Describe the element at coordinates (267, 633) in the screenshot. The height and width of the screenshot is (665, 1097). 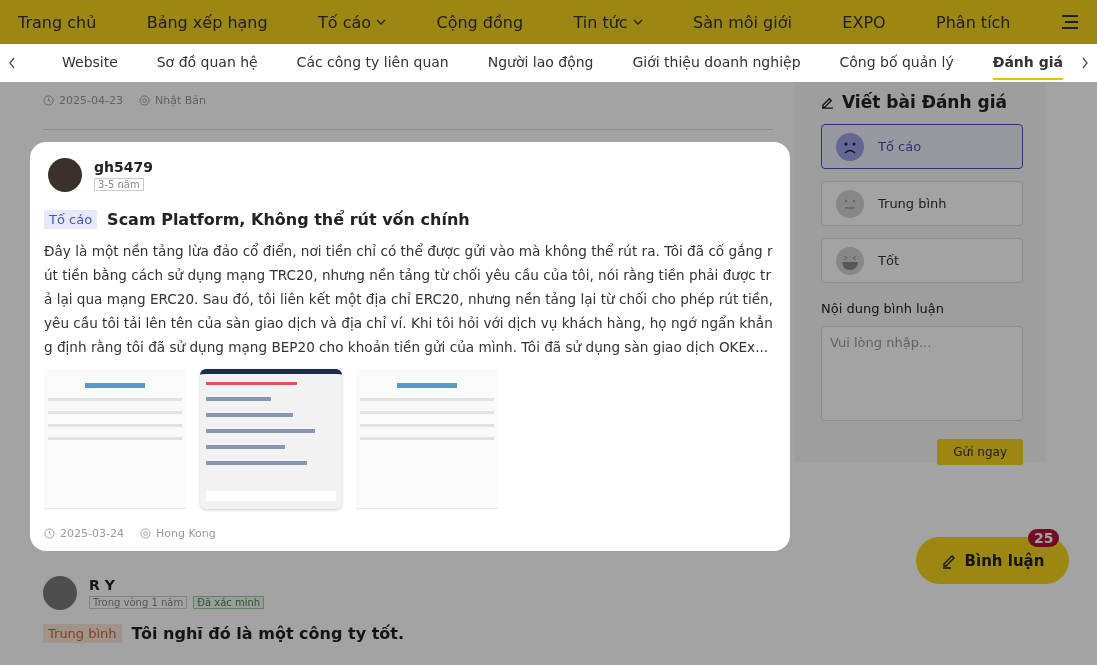
I see `review-title: Tôi nghĩ đó là một công ty tốt.` at that location.